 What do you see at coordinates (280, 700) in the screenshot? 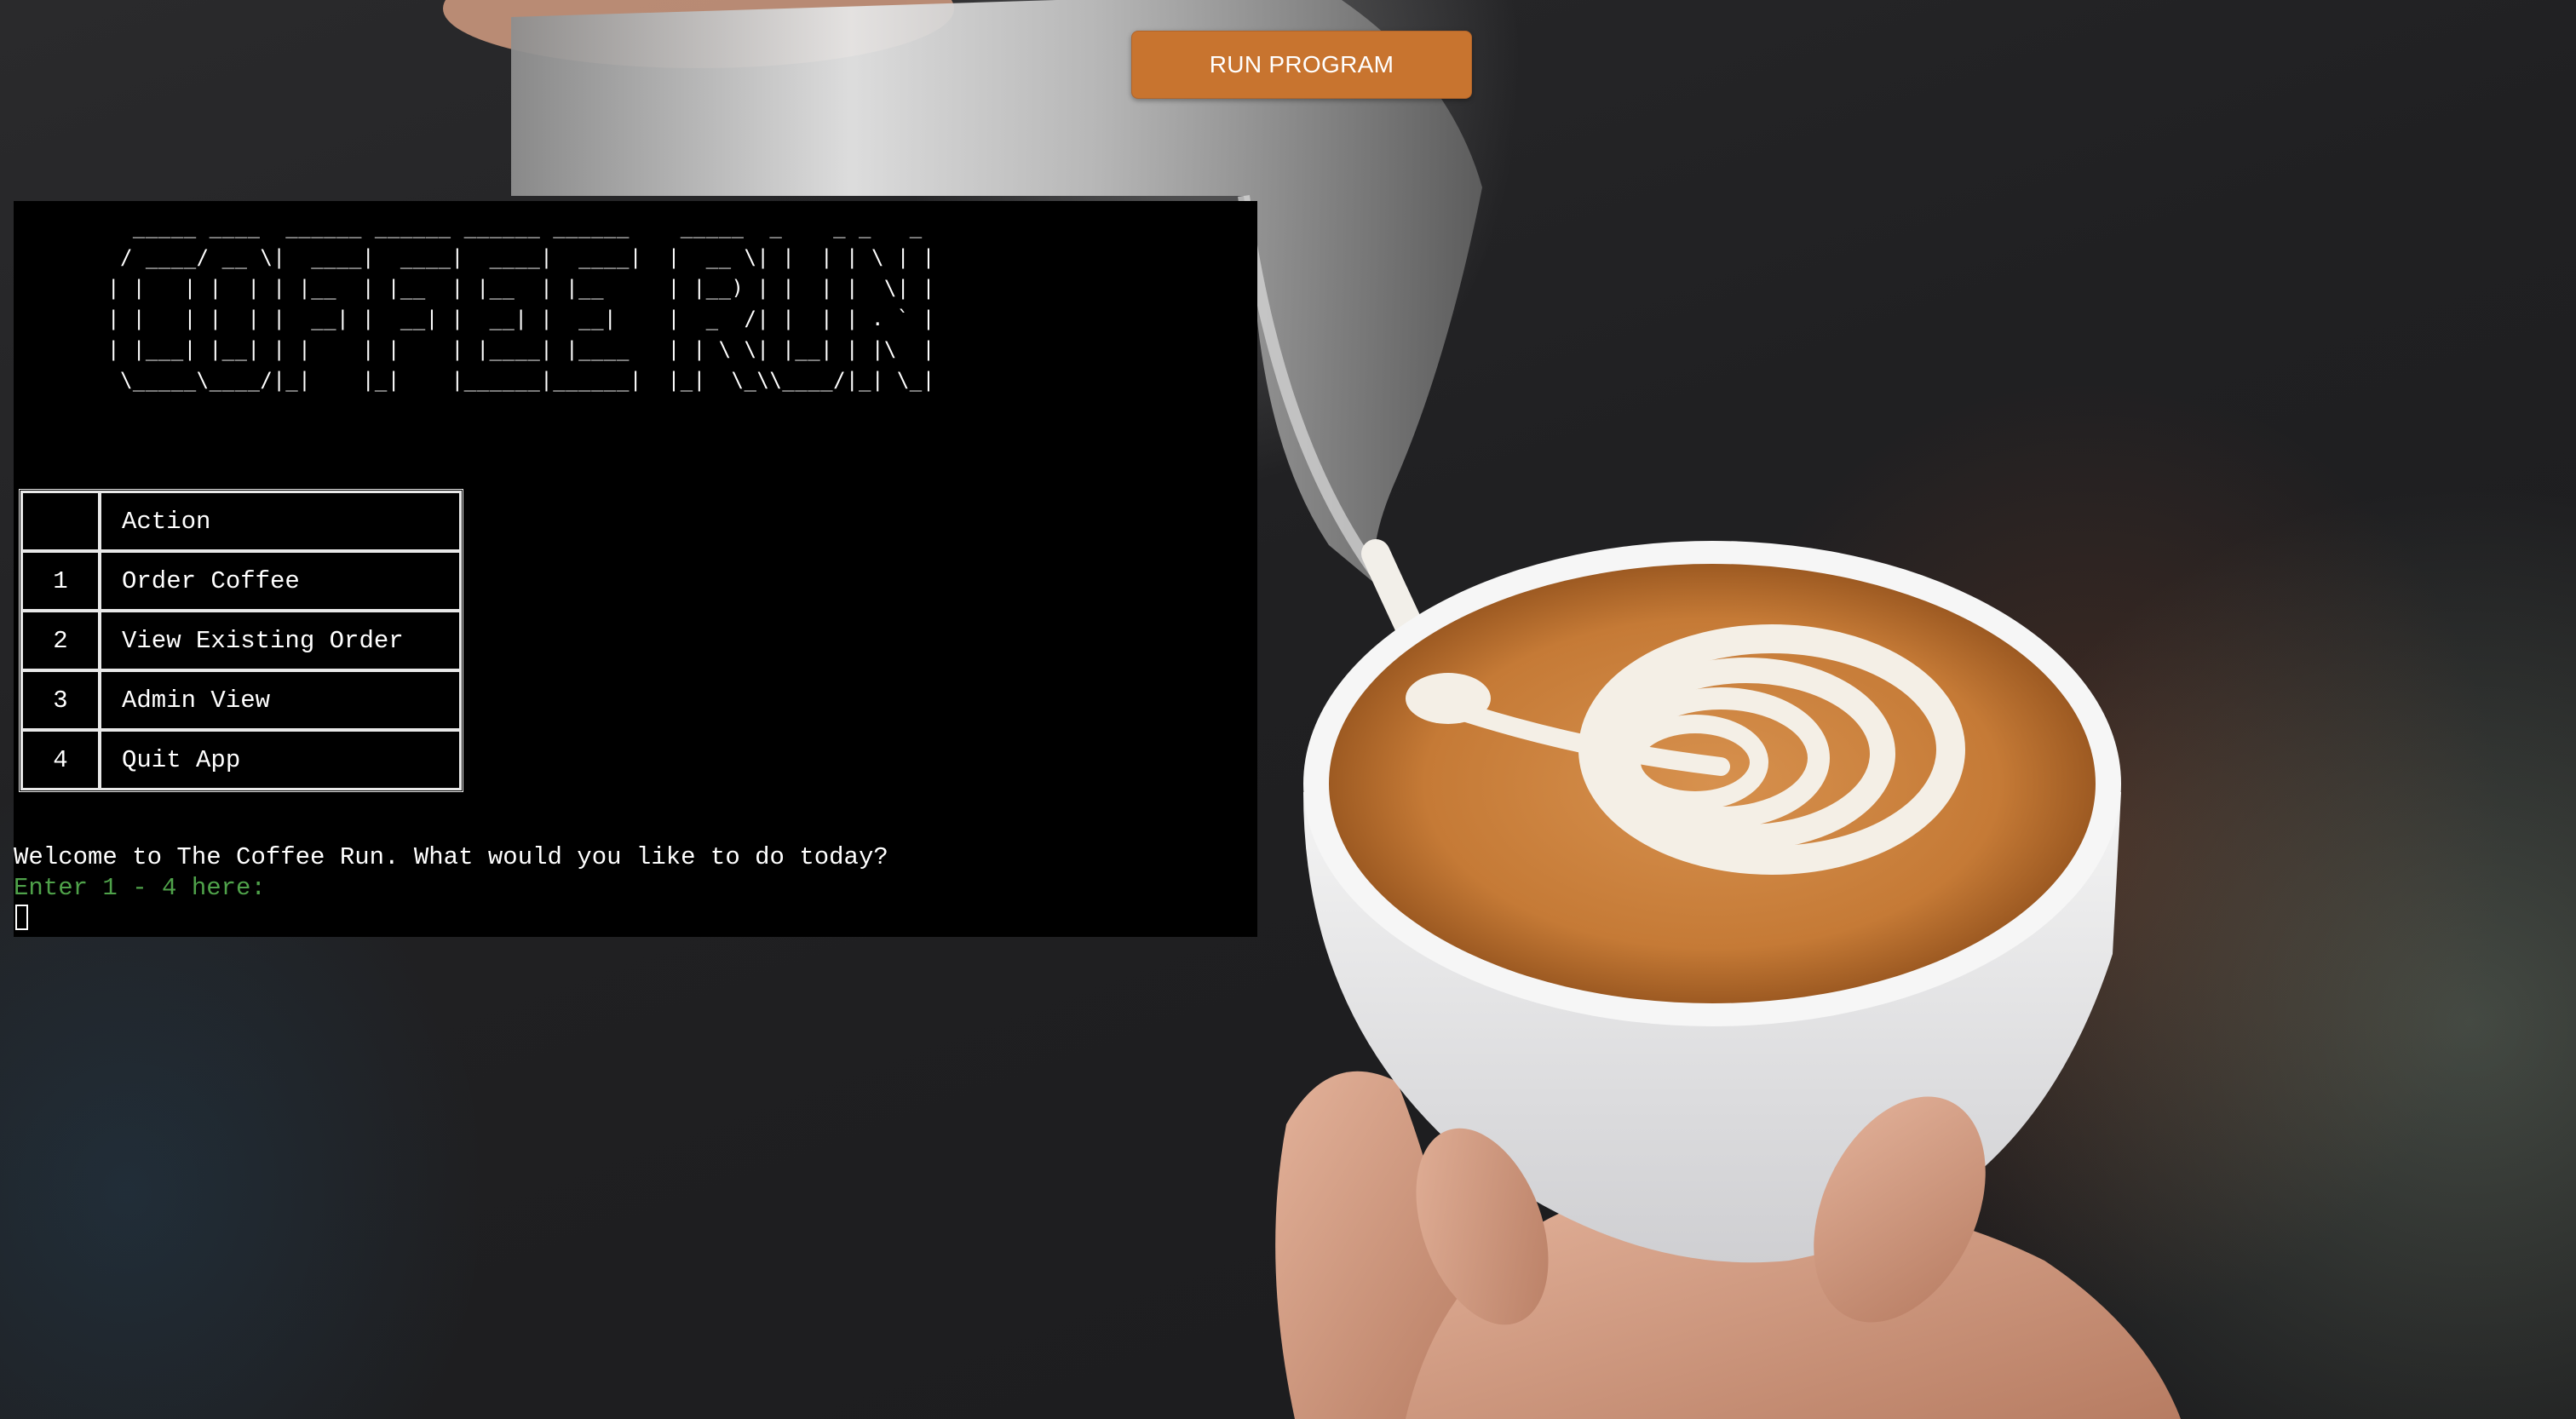
I see `menu-option-label: Admin View` at bounding box center [280, 700].